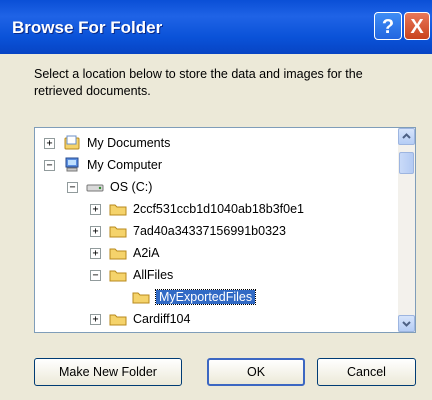 This screenshot has width=432, height=400. I want to click on scroll-down-button, so click(406, 323).